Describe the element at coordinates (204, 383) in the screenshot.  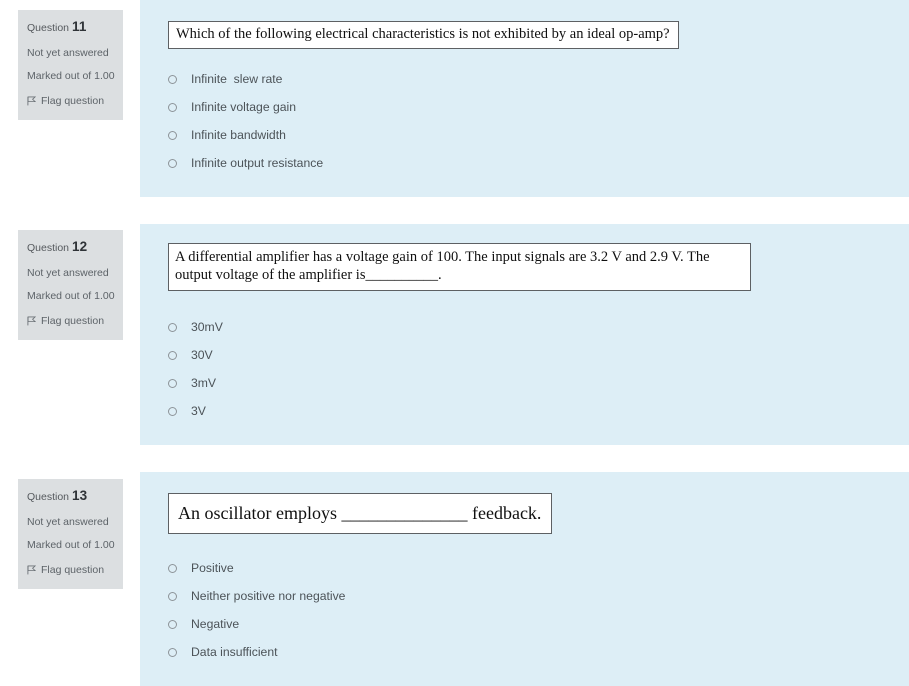
I see `option-label: 3mV` at that location.